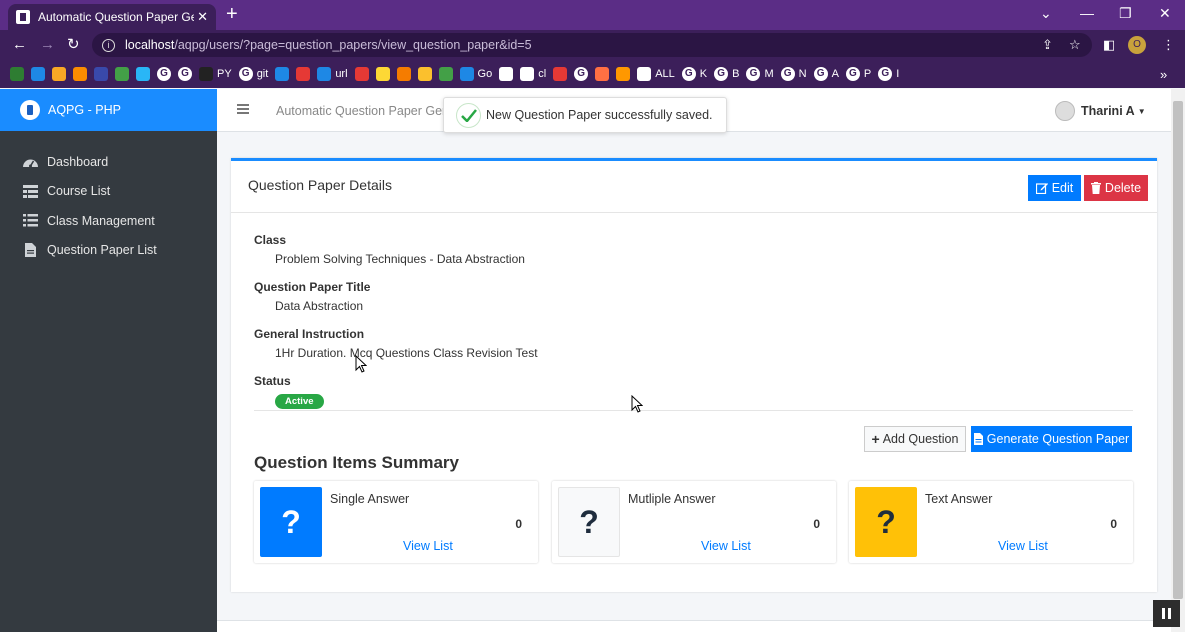 This screenshot has width=1185, height=632. Describe the element at coordinates (1075, 45) in the screenshot. I see `bookmark-star-icon: ☆` at that location.